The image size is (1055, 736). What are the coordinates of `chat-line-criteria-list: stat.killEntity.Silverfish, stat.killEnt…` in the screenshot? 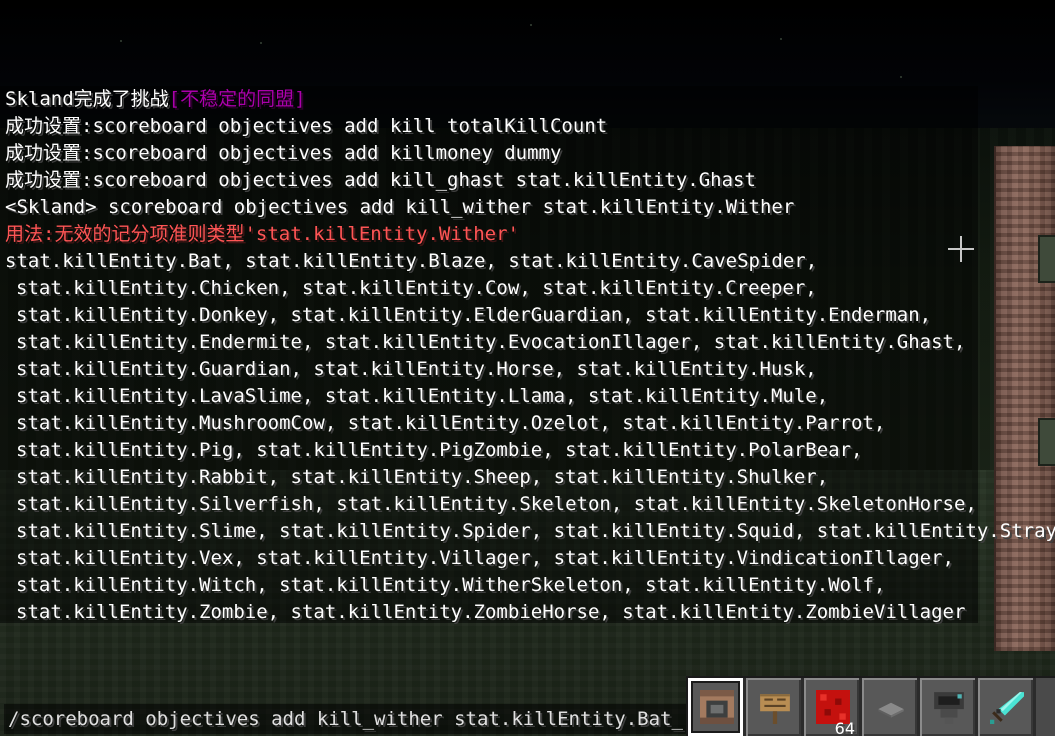 It's located at (496, 504).